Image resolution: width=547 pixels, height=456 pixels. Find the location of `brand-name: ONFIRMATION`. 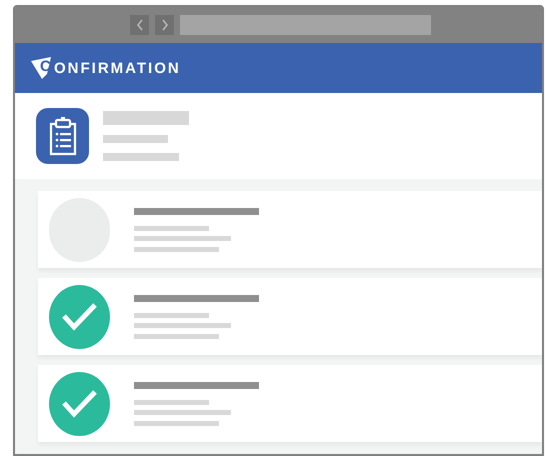

brand-name: ONFIRMATION is located at coordinates (117, 68).